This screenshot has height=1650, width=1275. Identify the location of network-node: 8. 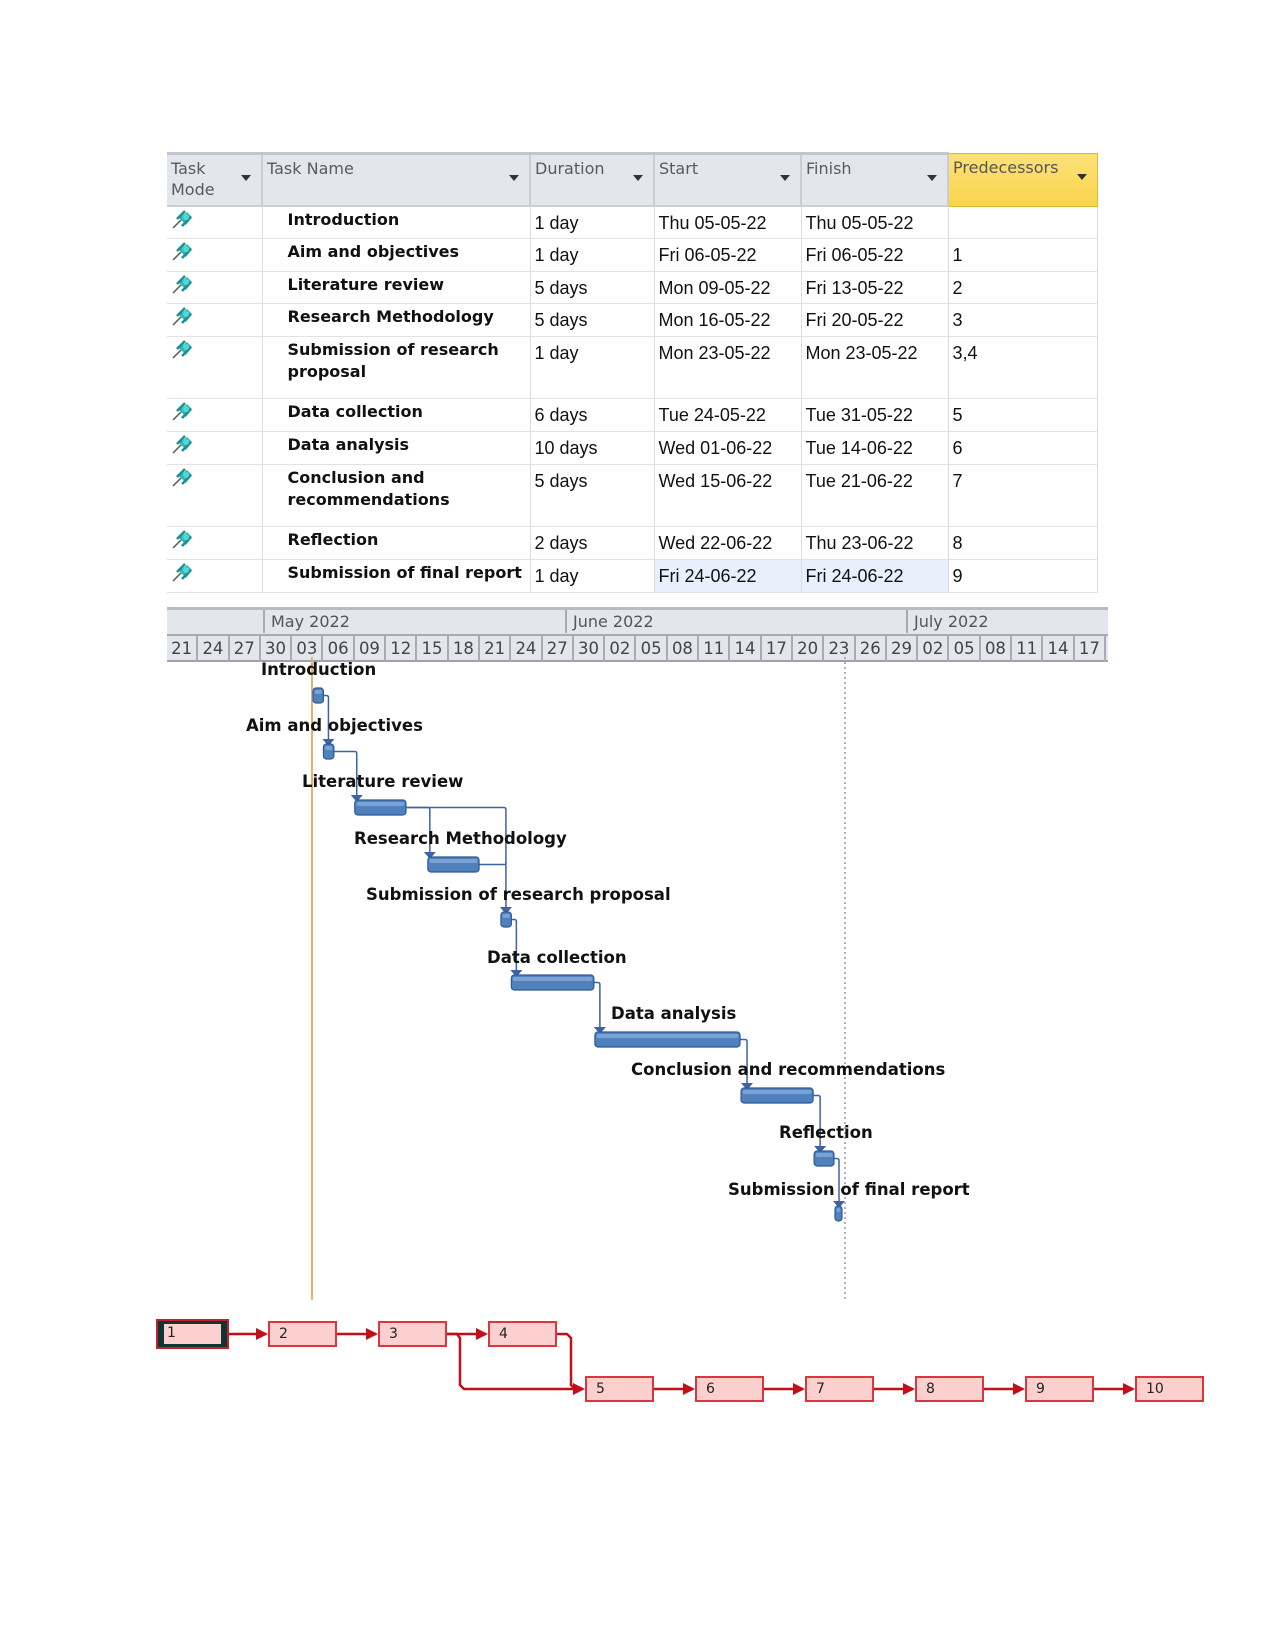
(949, 1389).